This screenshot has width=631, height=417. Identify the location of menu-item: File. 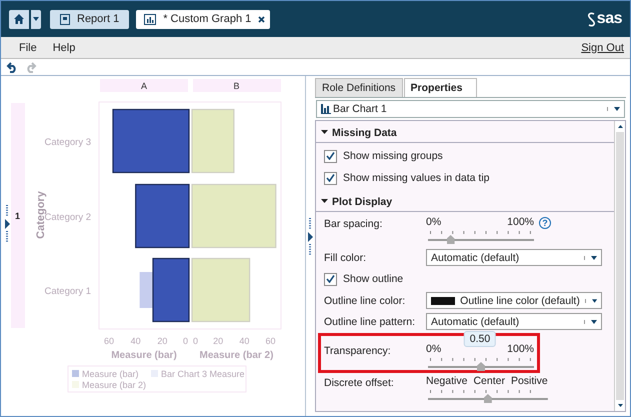
(28, 48).